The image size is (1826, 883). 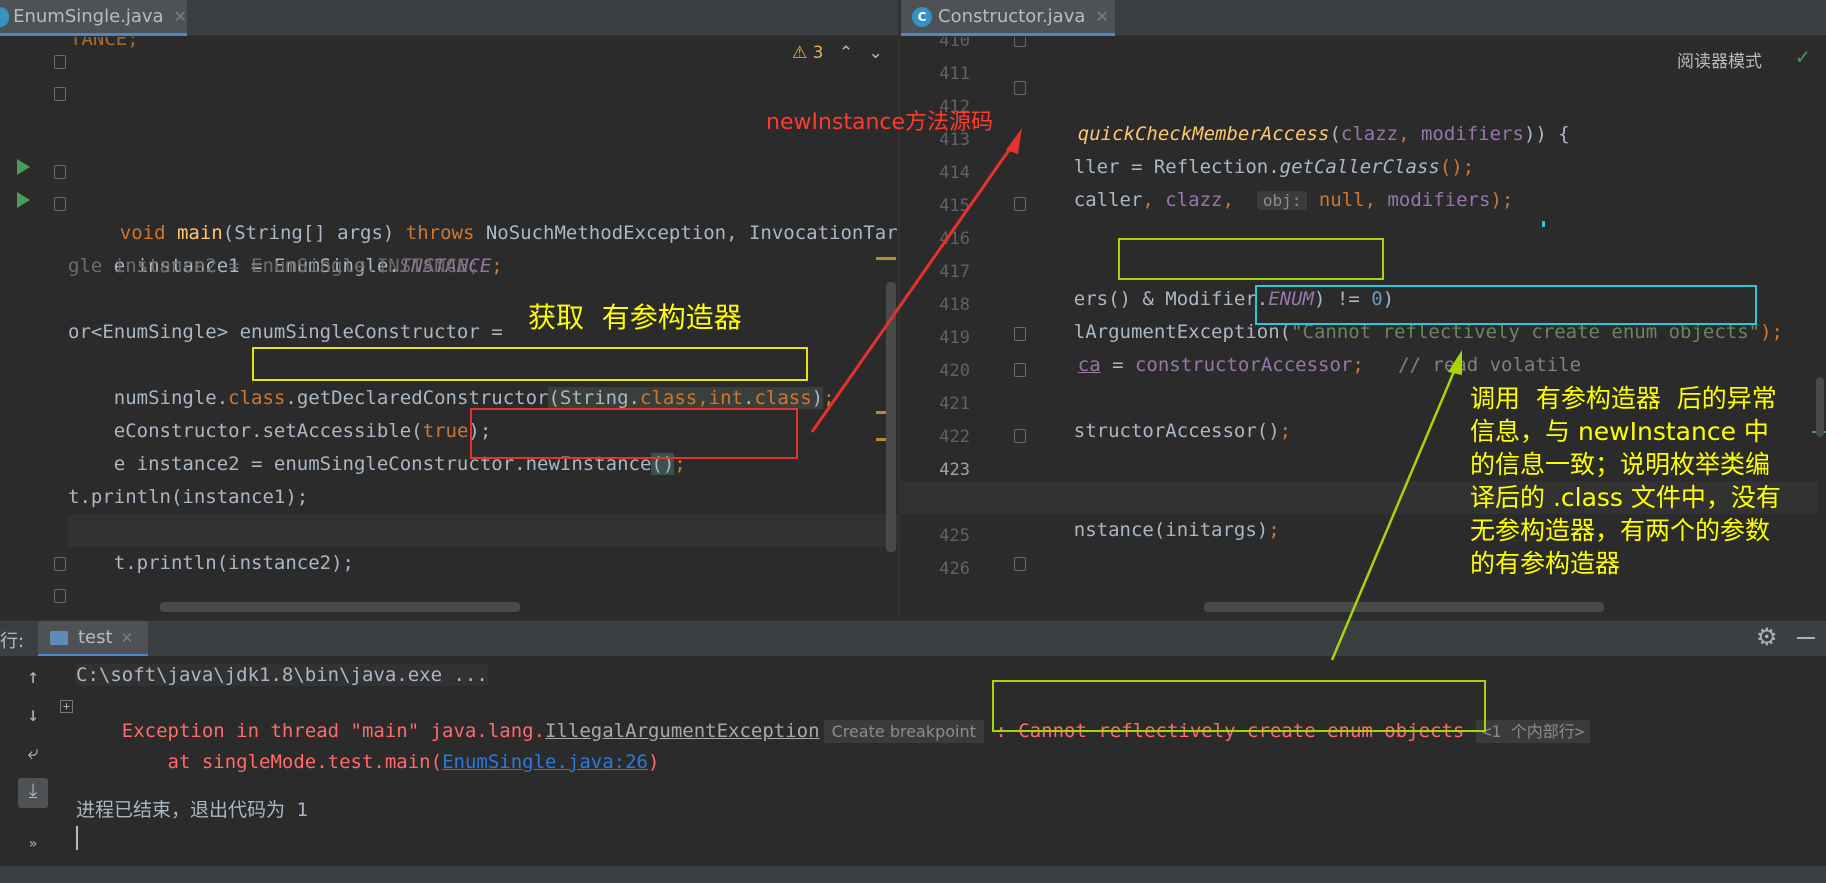 What do you see at coordinates (914, 286) in the screenshot?
I see `red-arrow` at bounding box center [914, 286].